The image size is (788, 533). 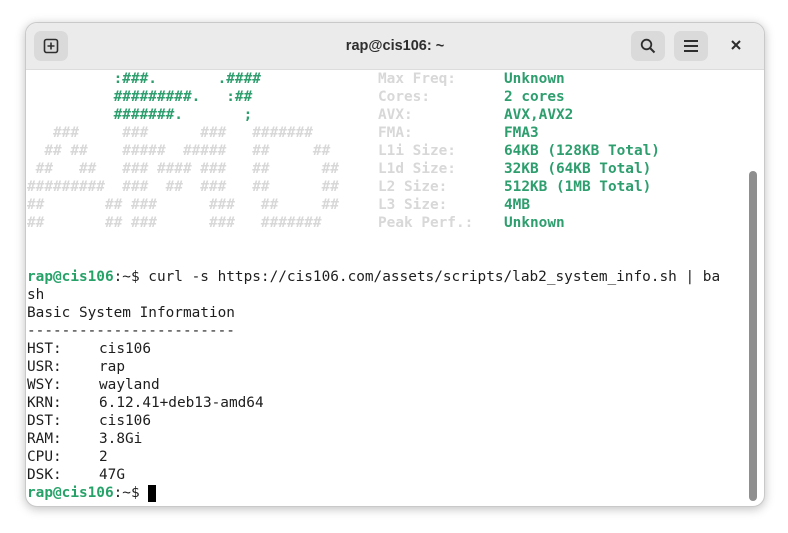 What do you see at coordinates (121, 439) in the screenshot?
I see `sysinfo-value: 3.8Gi` at bounding box center [121, 439].